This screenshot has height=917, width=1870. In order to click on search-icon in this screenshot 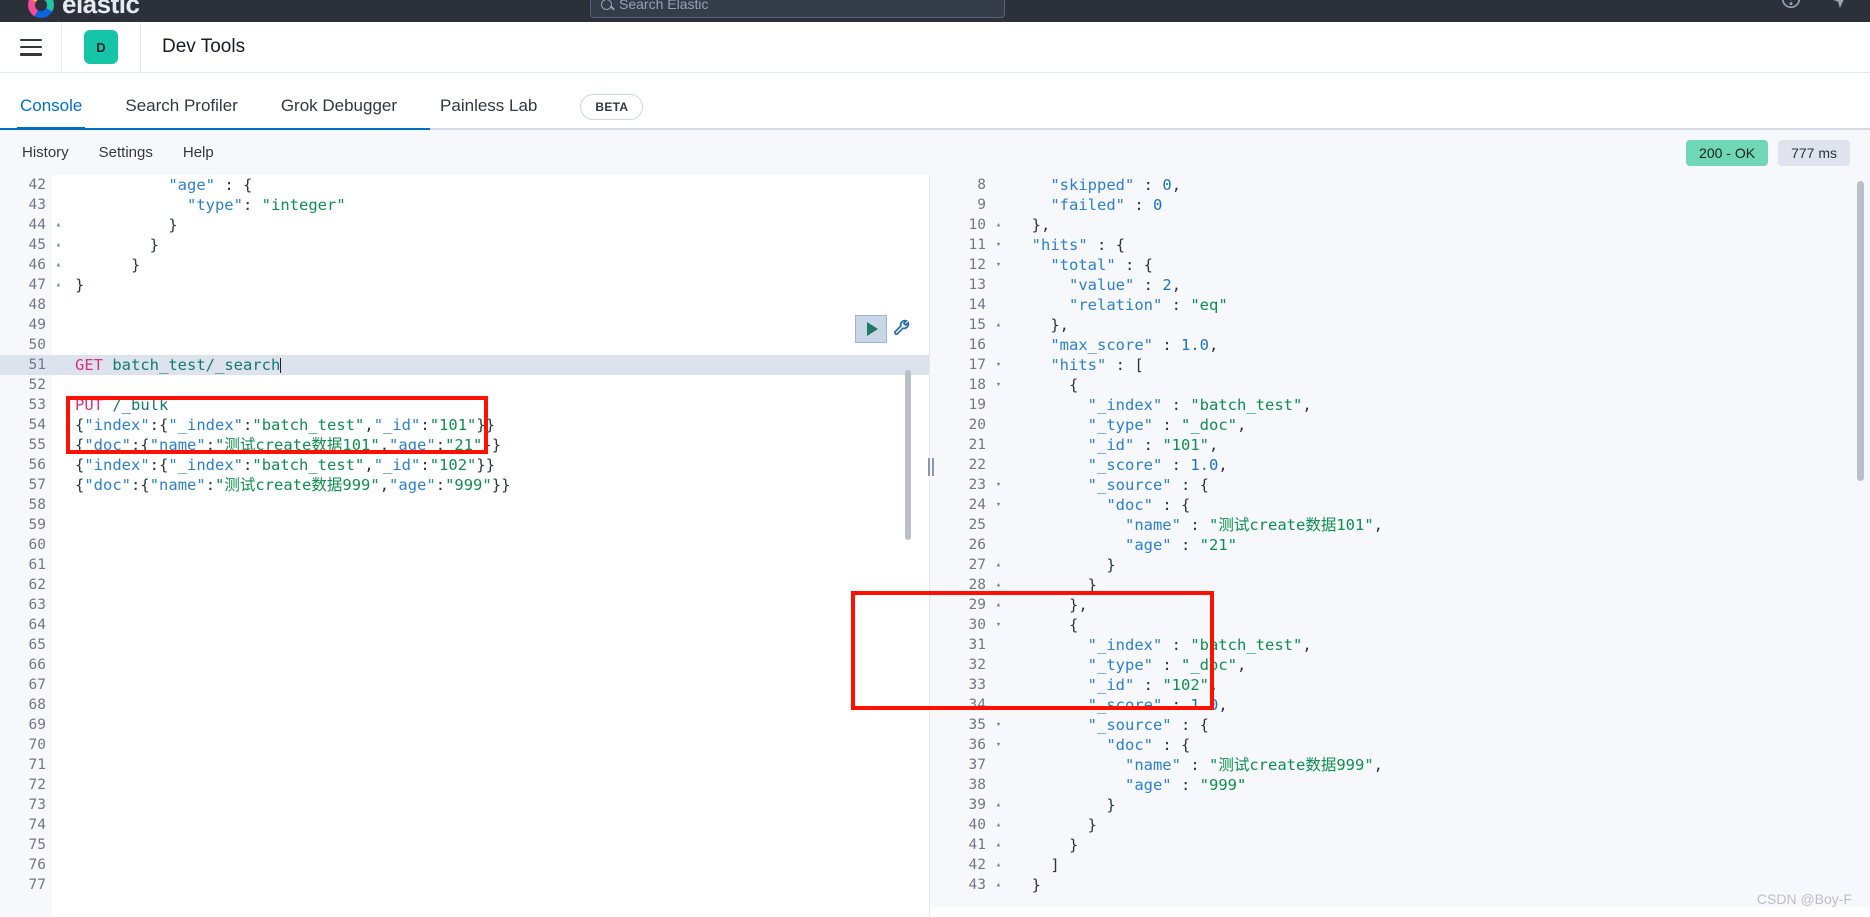, I will do `click(606, 5)`.